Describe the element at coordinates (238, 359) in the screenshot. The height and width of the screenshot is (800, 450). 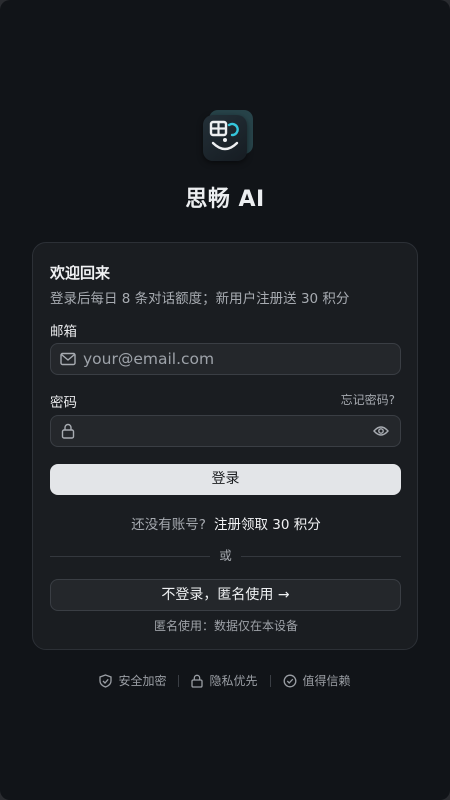
I see `email-input` at that location.